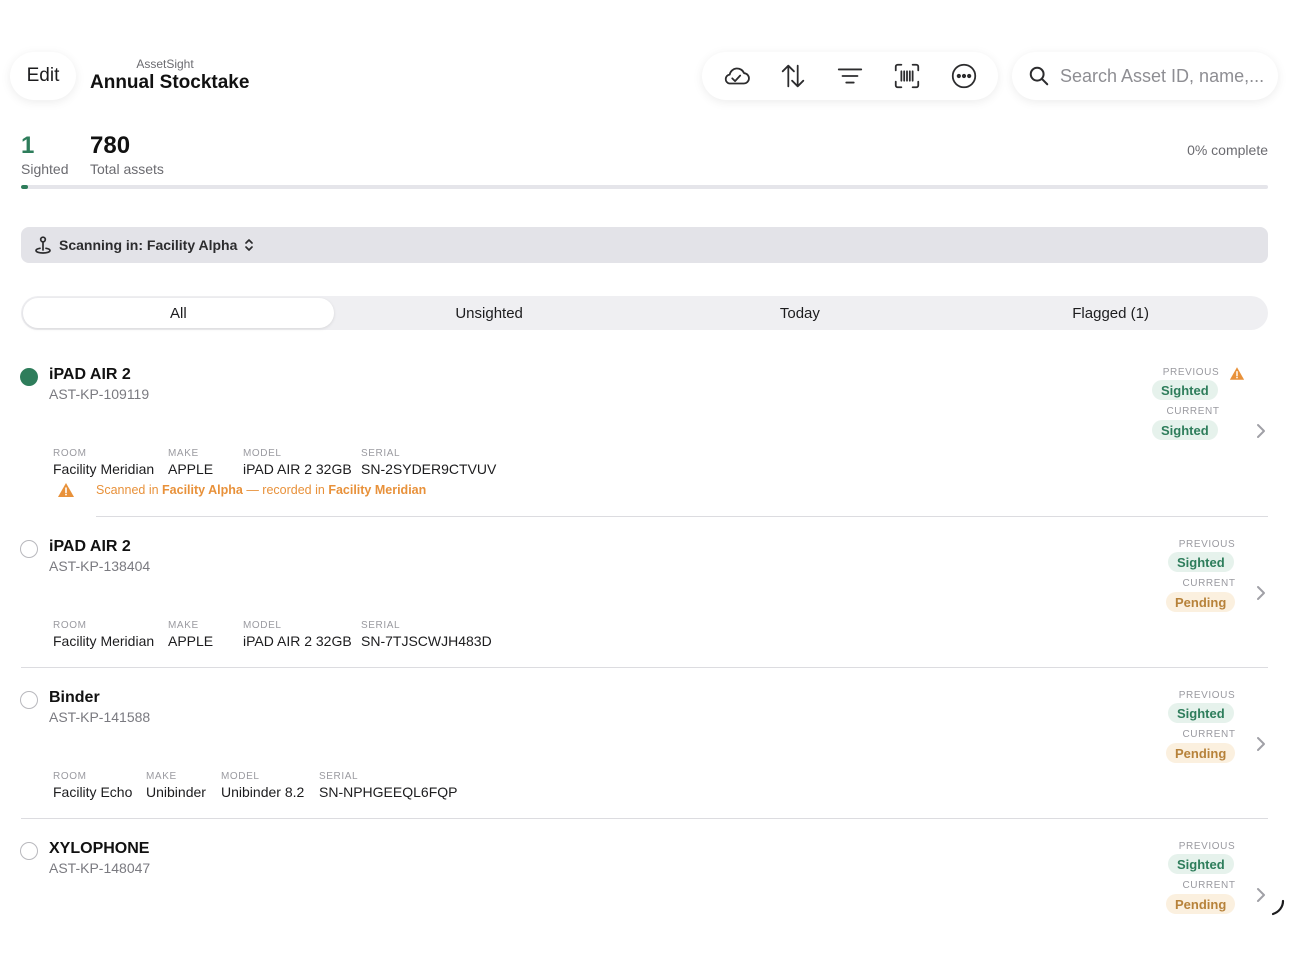  What do you see at coordinates (426, 634) in the screenshot?
I see `serial-field: SERIAL SN-7TJSCWJH483D` at bounding box center [426, 634].